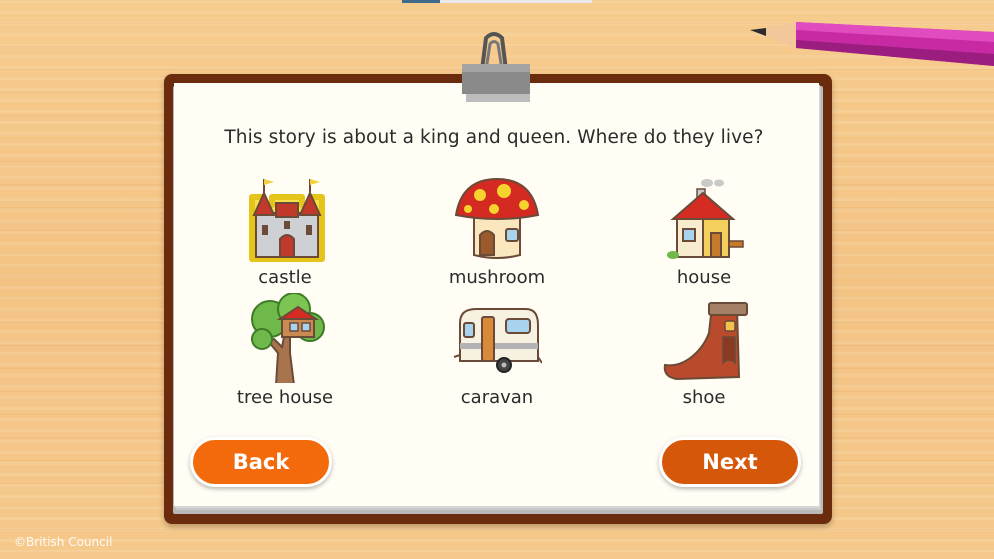 The image size is (994, 559). Describe the element at coordinates (287, 220) in the screenshot. I see `castle-icon` at that location.